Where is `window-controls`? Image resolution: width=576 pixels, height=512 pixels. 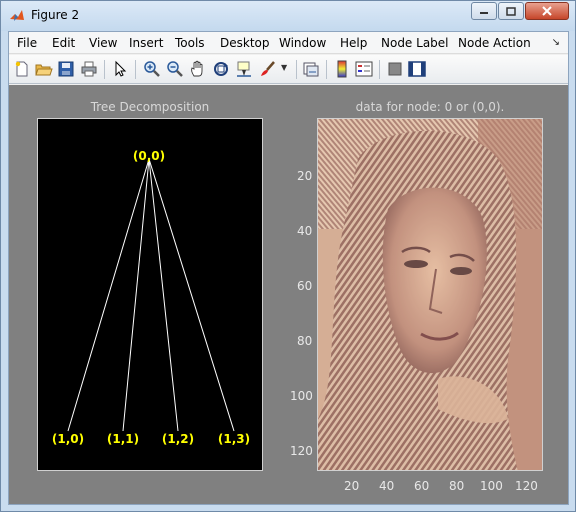 window-controls is located at coordinates (519, 11).